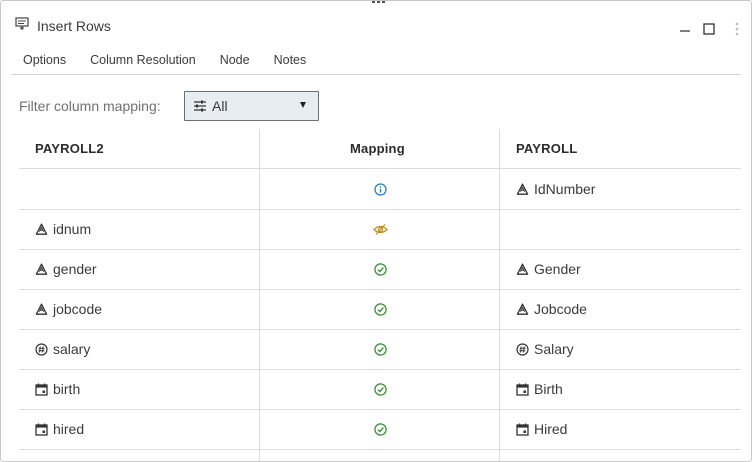 The image size is (752, 462). I want to click on tab-divider, so click(376, 74).